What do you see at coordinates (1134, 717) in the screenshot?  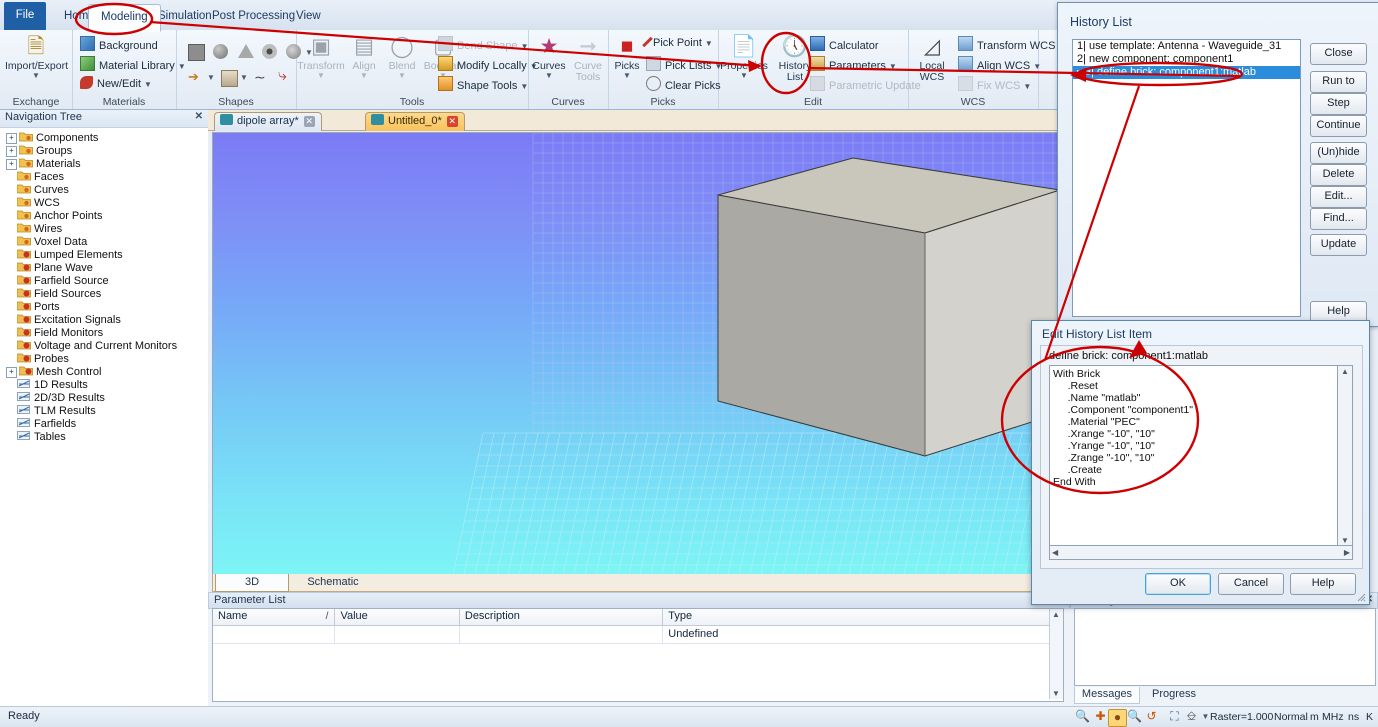 I see `zoom-icon: 🔍` at bounding box center [1134, 717].